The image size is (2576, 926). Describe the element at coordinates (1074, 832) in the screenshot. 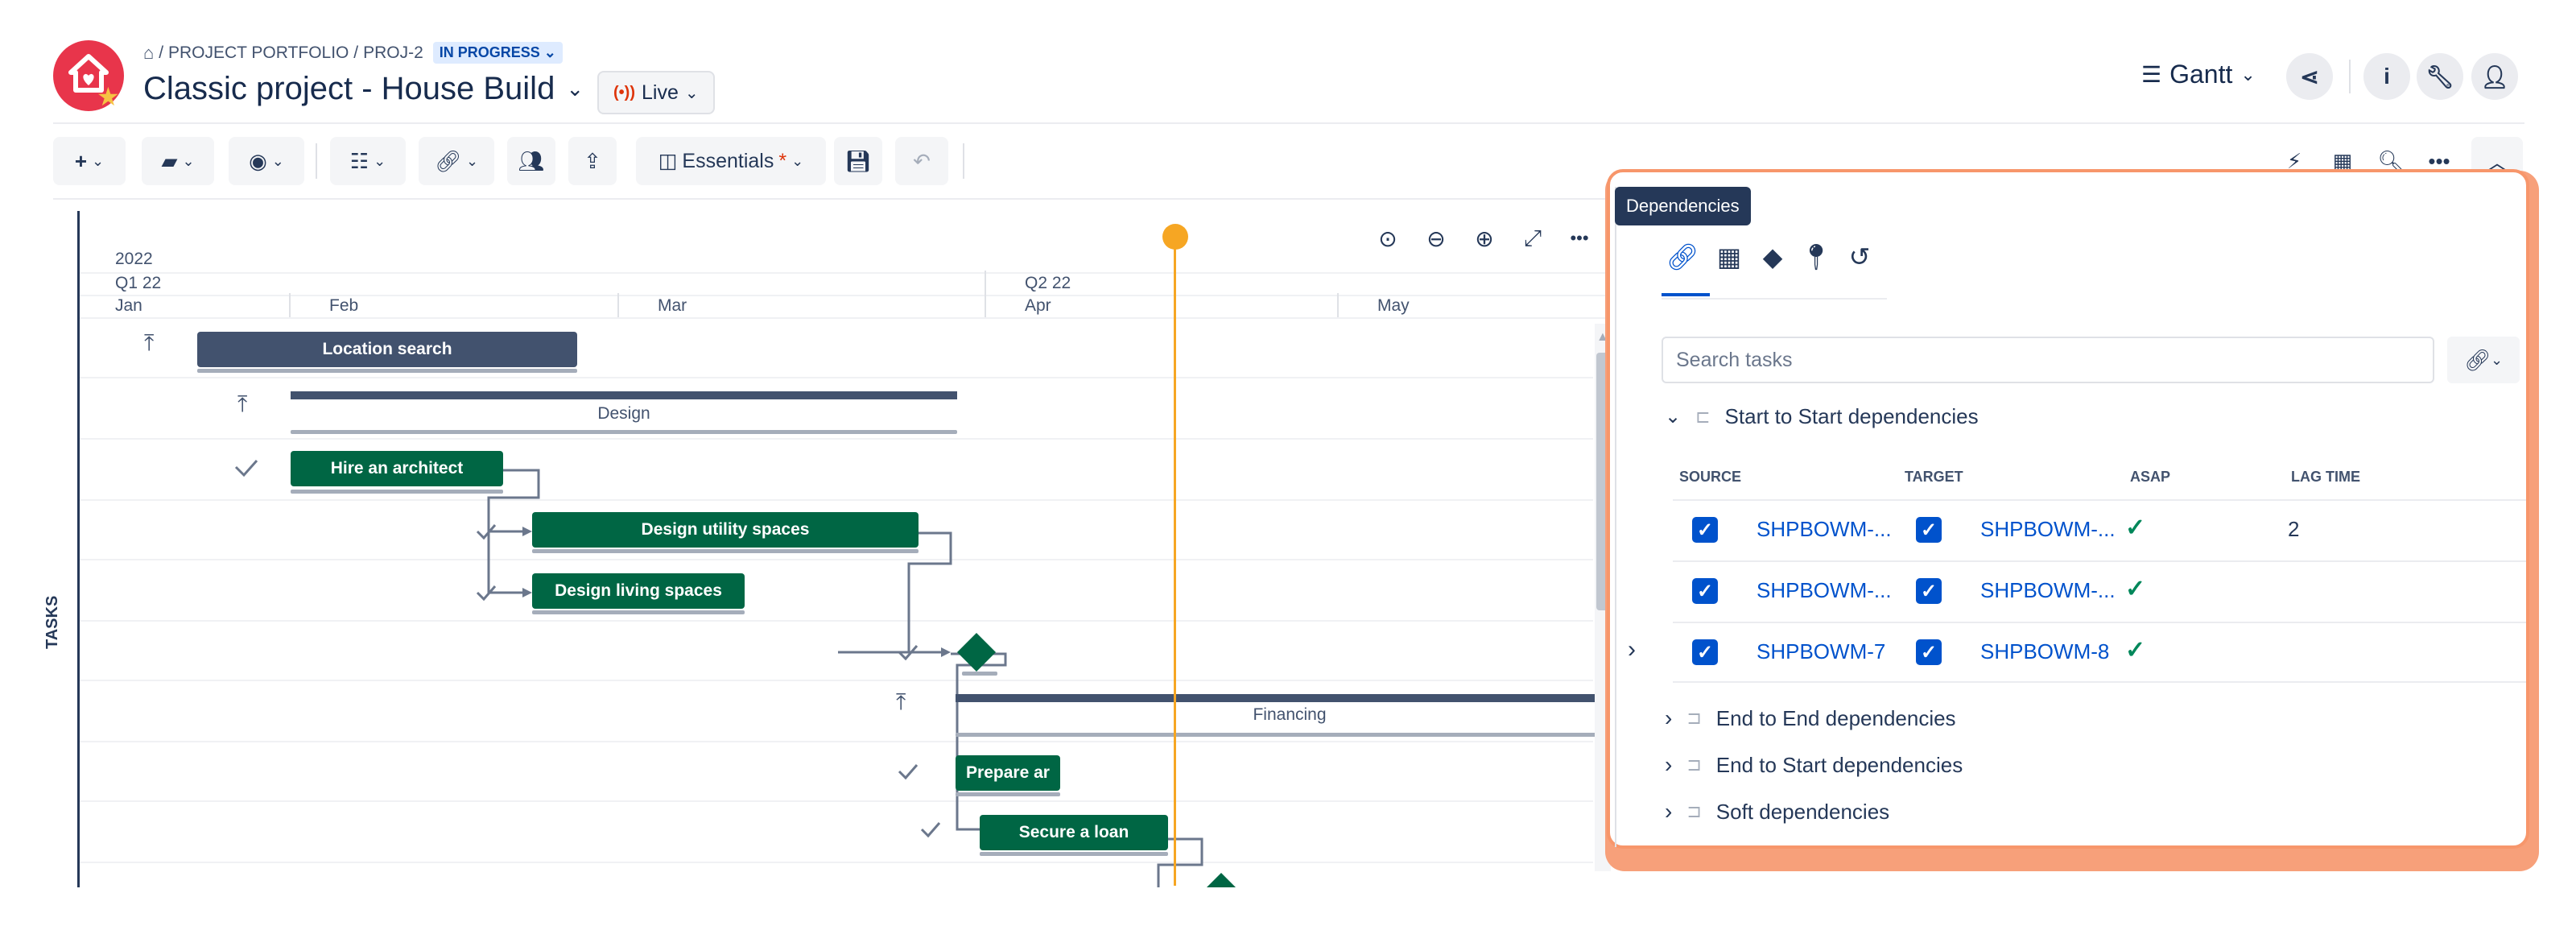

I see `task-bar-secure-loan: Secure a loan` at that location.